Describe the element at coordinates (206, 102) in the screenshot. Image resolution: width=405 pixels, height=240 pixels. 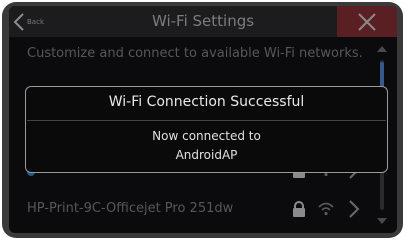
I see `dialog-title: Wi-Fi Connection Successful` at that location.